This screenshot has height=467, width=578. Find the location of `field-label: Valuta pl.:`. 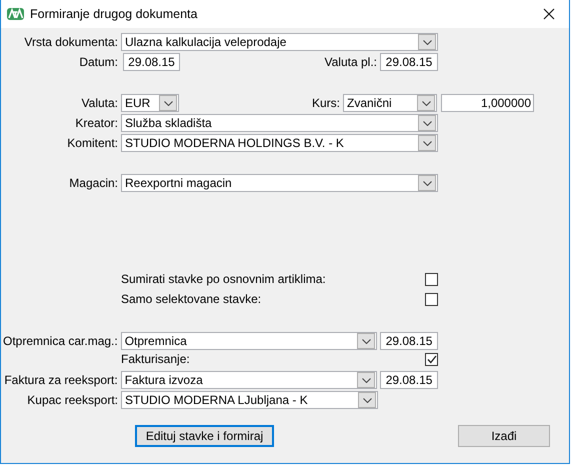

field-label: Valuta pl.: is located at coordinates (351, 62).